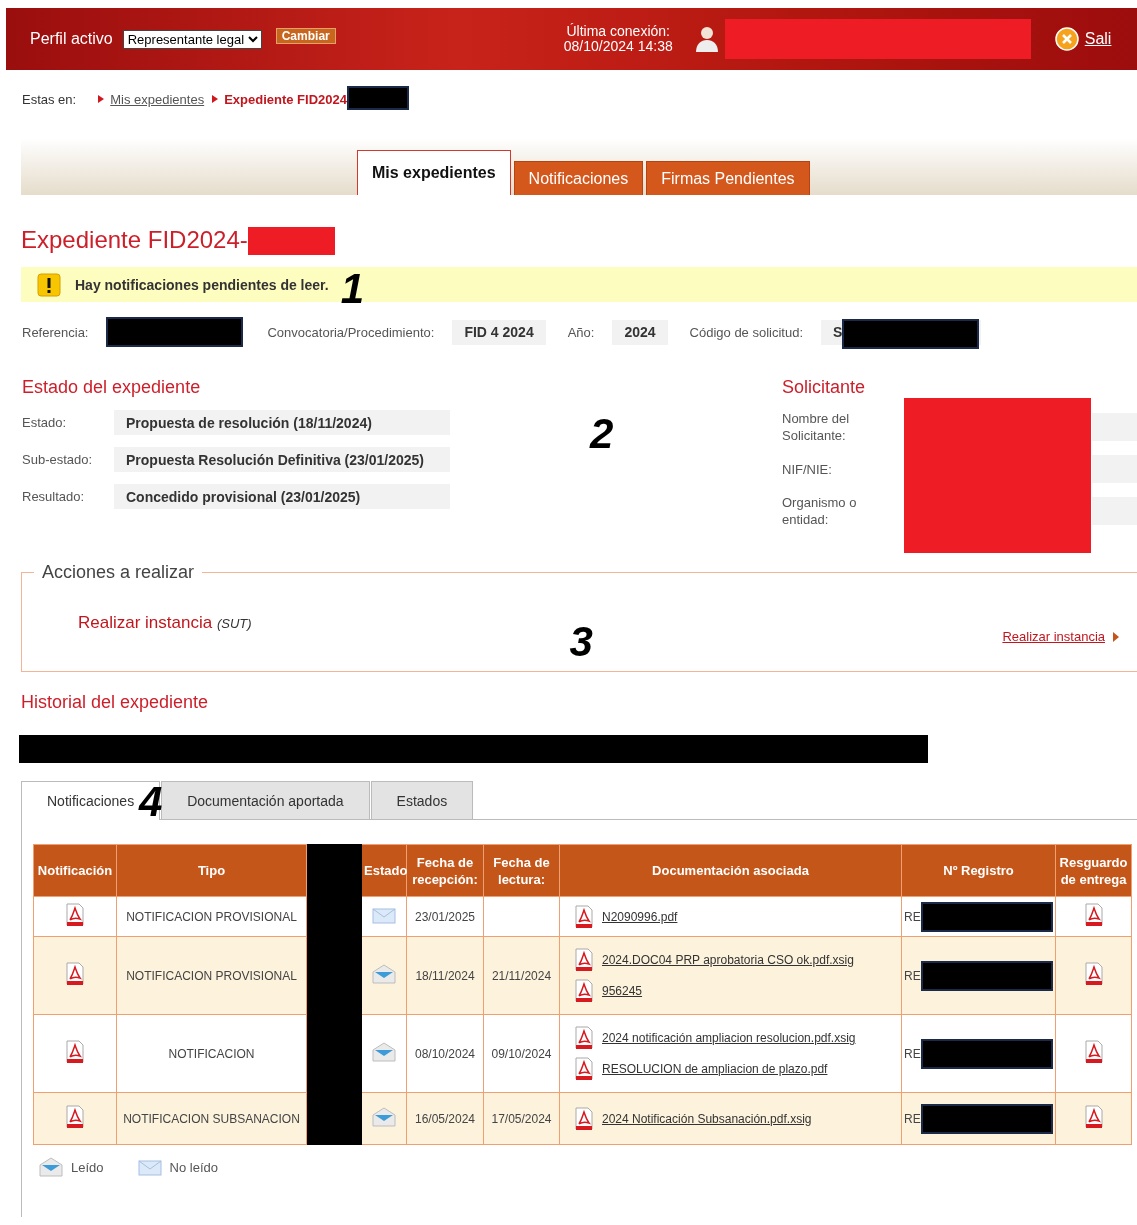  I want to click on user-icon, so click(706, 39).